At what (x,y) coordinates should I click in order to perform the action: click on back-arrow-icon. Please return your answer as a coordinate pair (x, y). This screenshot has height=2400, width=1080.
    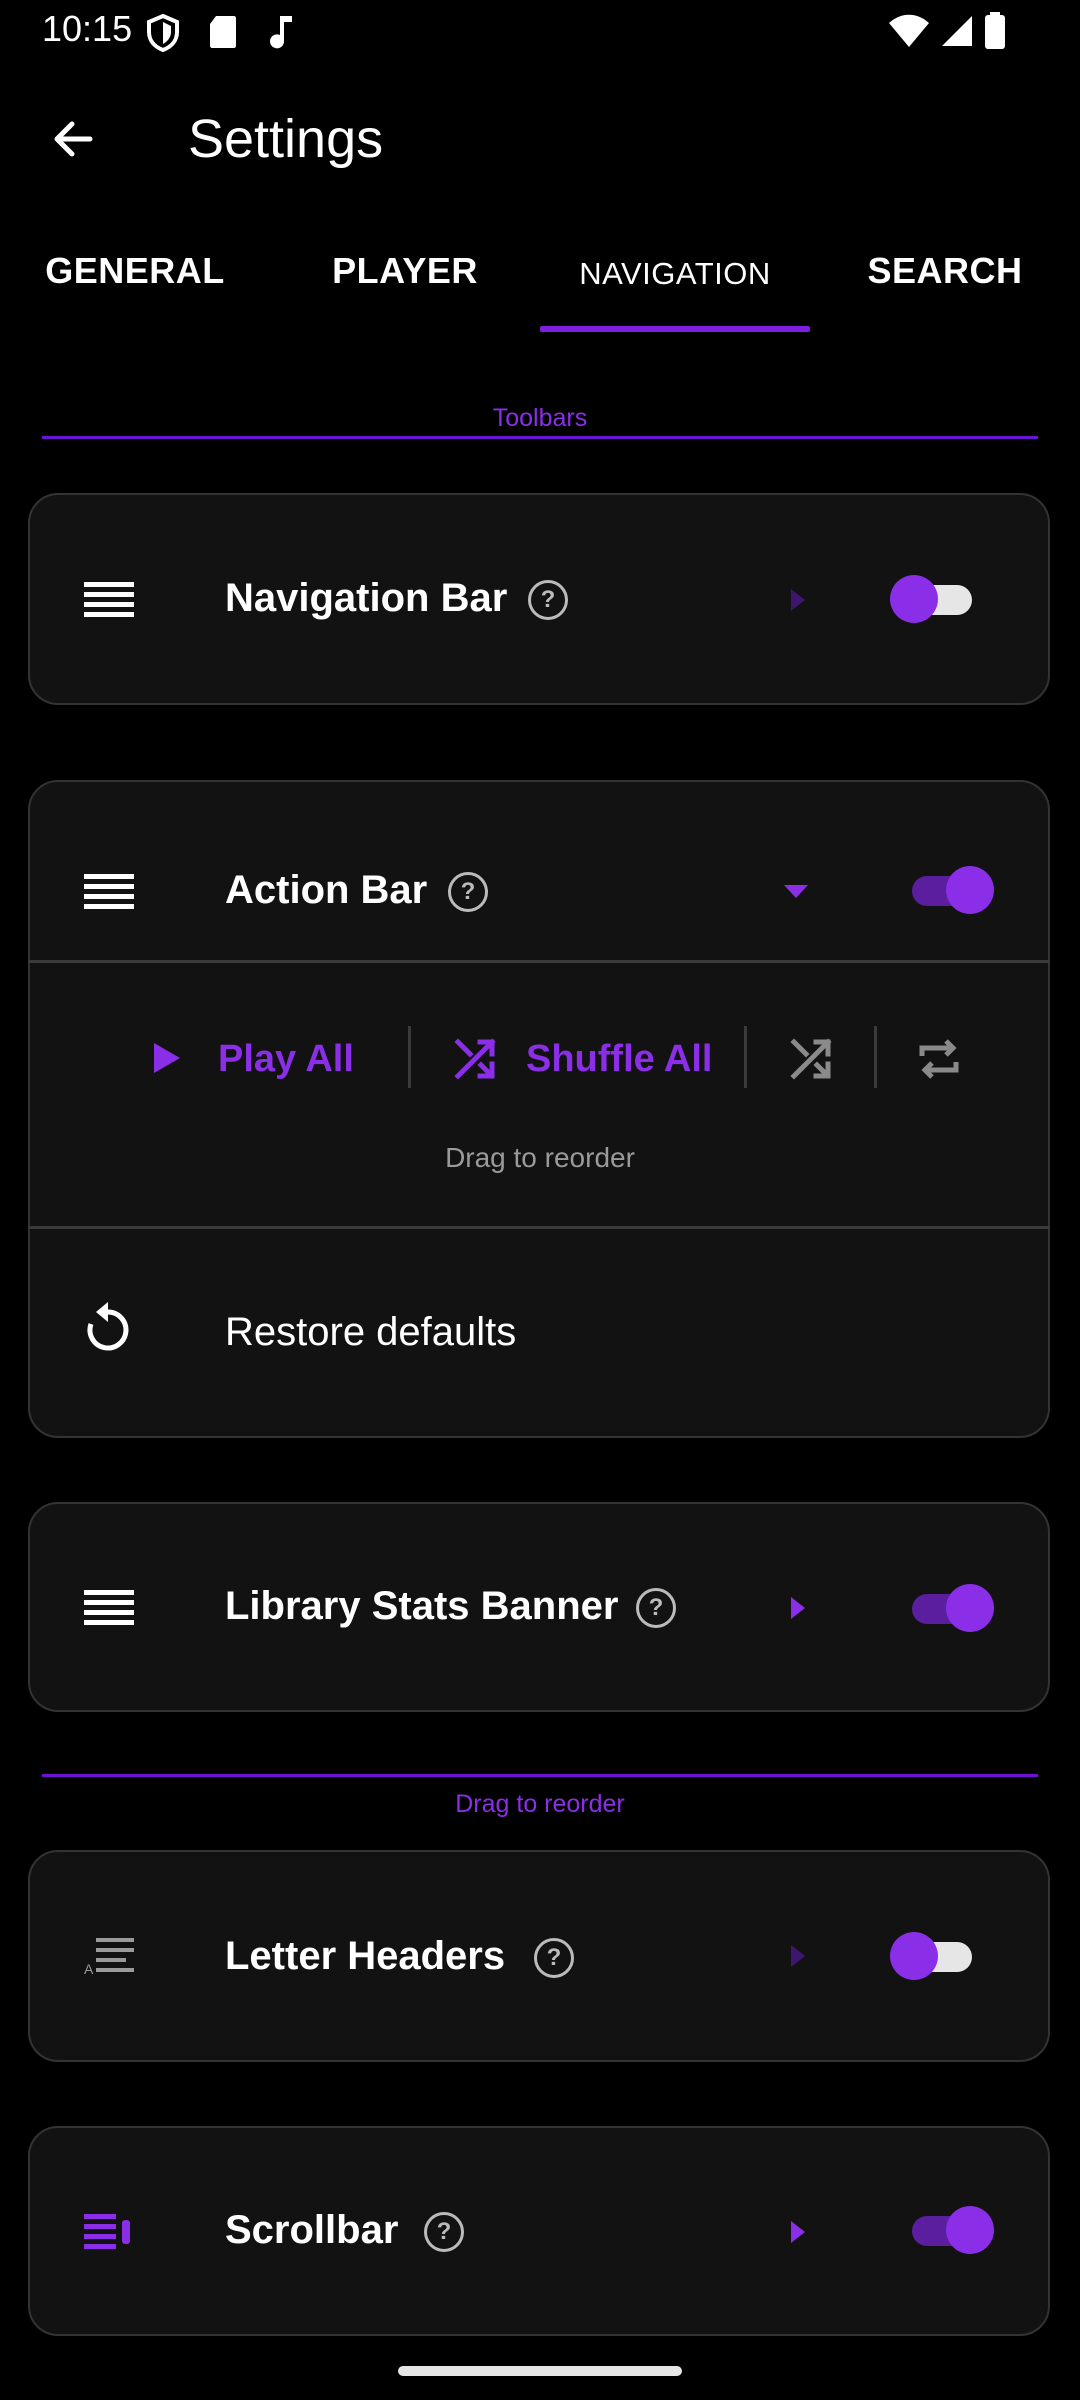
    Looking at the image, I should click on (73, 139).